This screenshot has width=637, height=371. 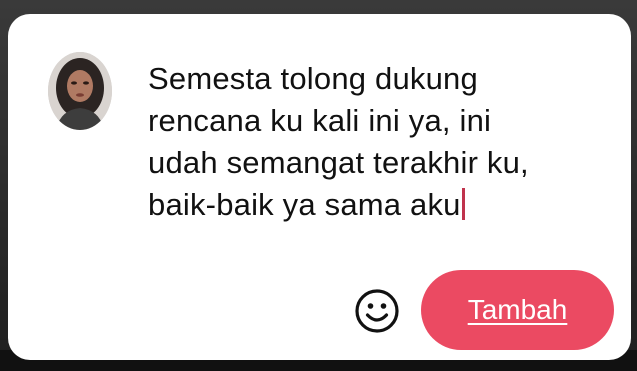 I want to click on smiley-icon, so click(x=377, y=311).